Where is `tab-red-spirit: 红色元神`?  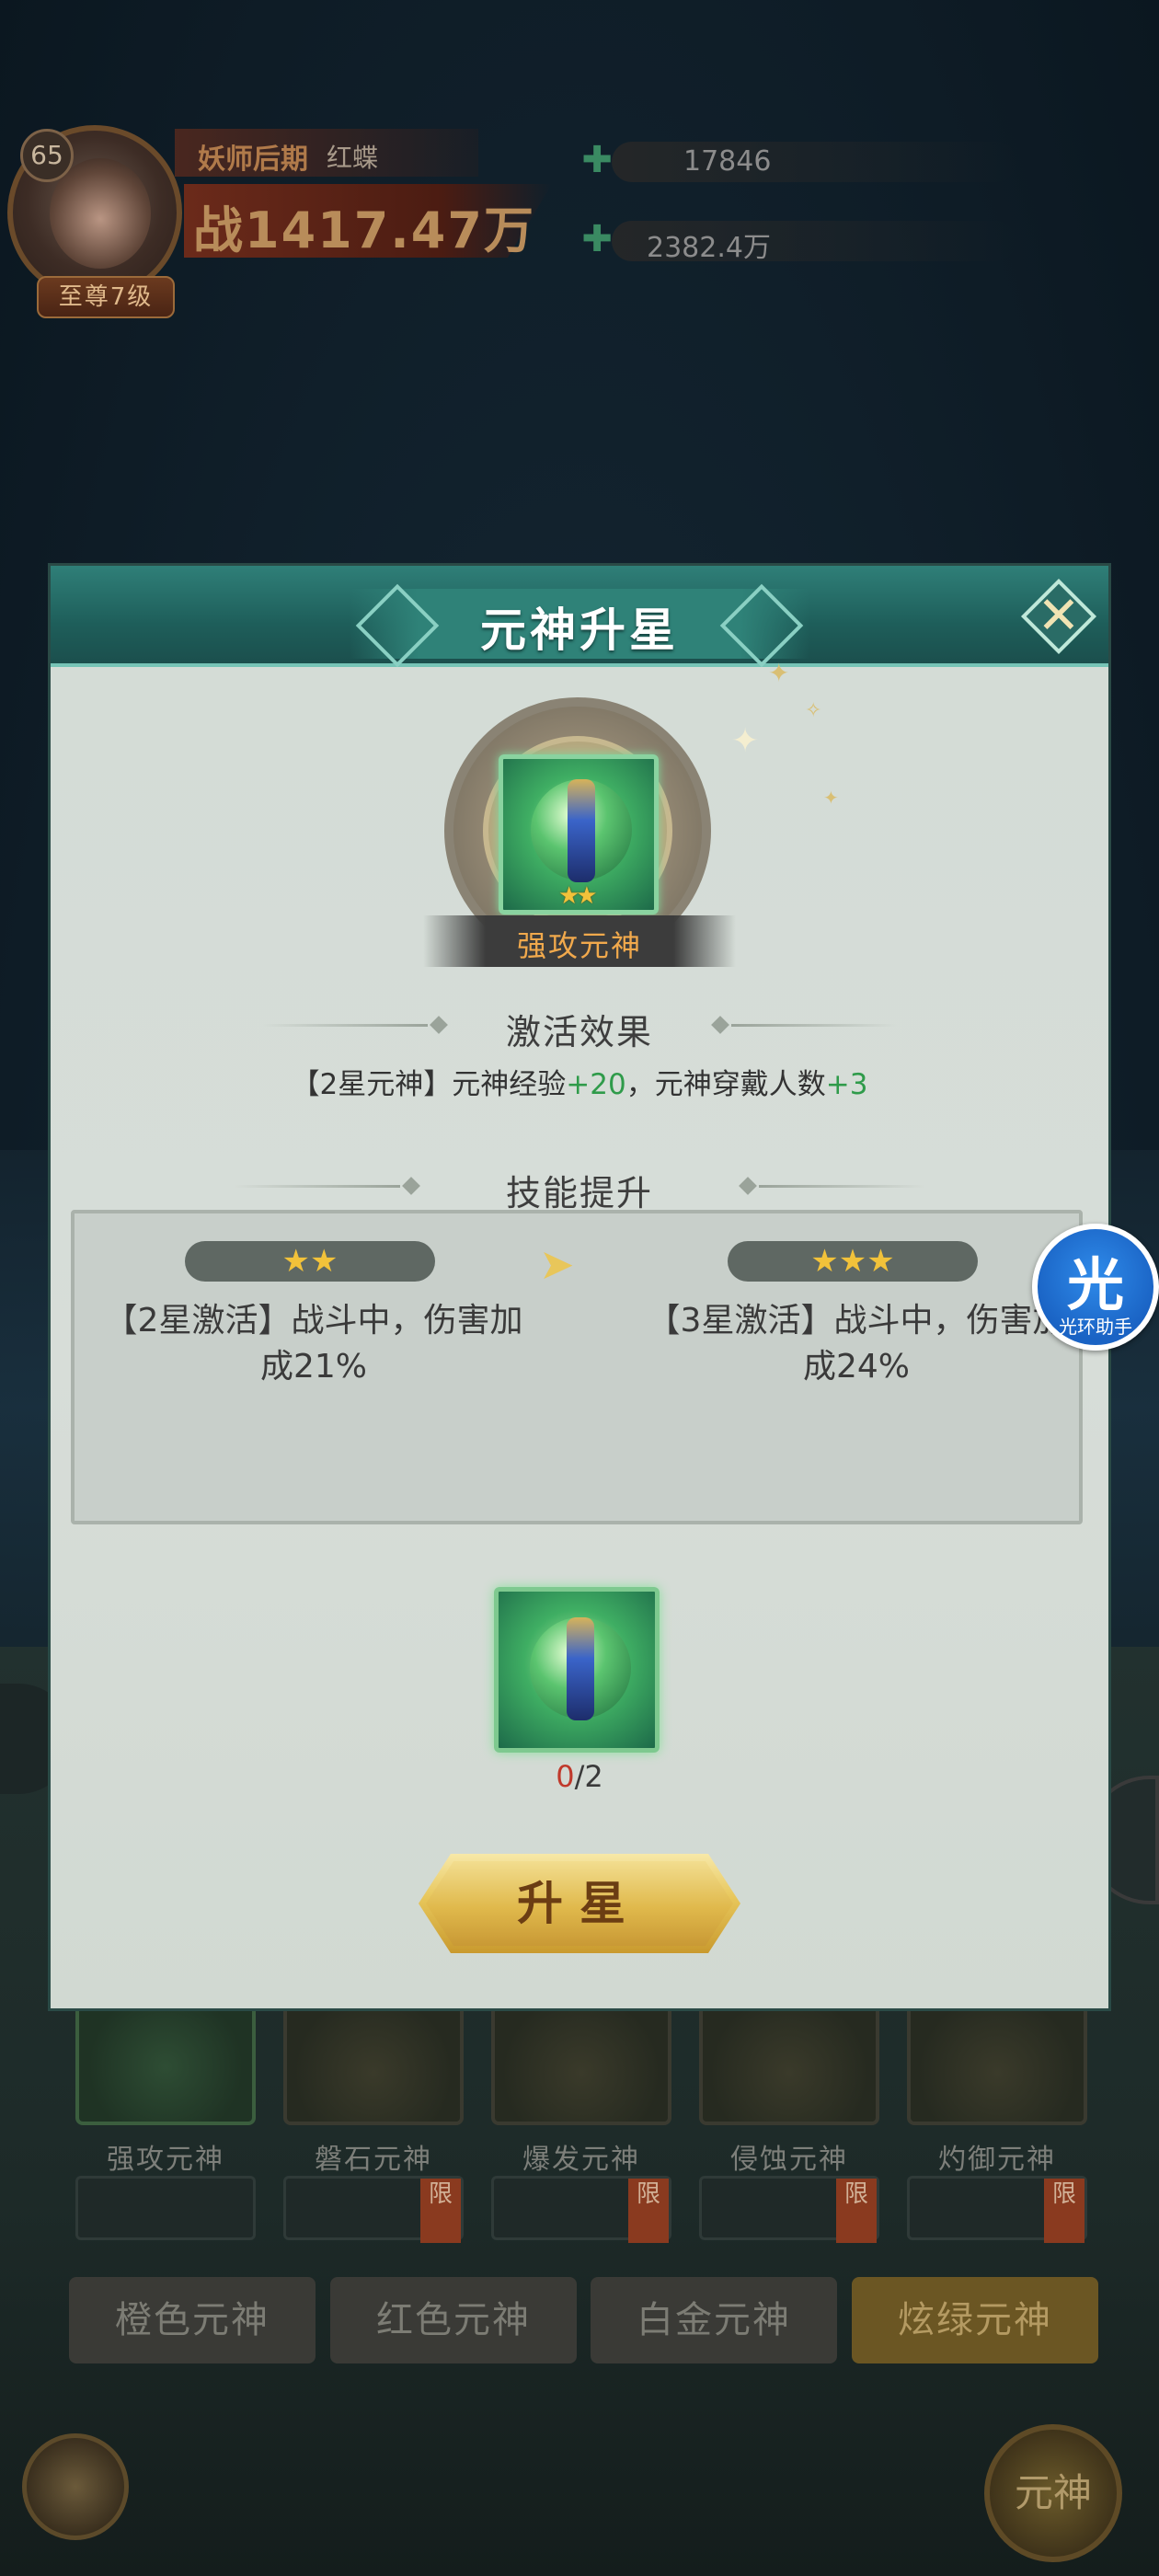
tab-red-spirit: 红色元神 is located at coordinates (453, 2320).